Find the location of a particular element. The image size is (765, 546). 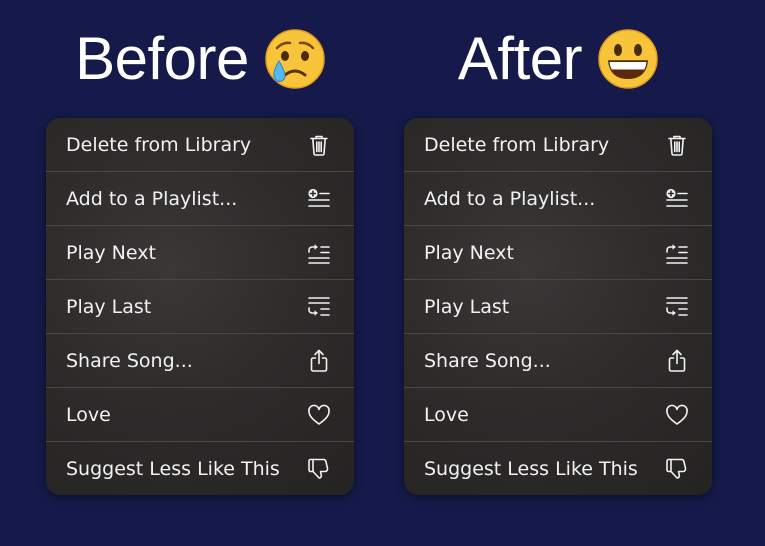

after-heading: After is located at coordinates (559, 59).